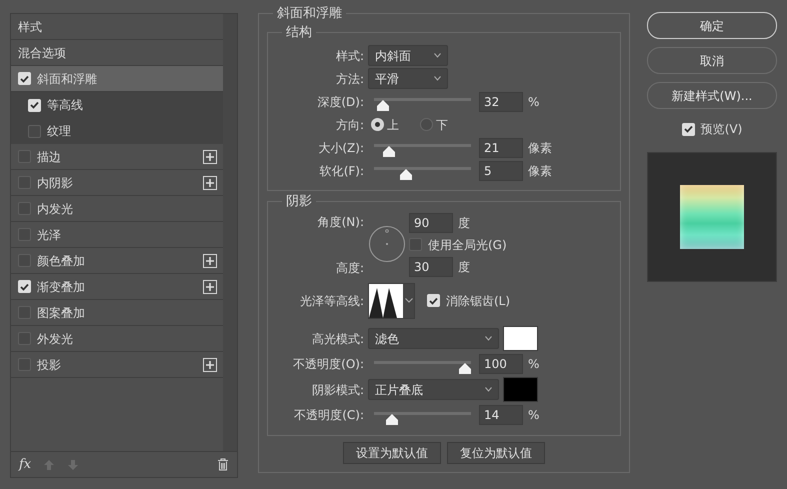  Describe the element at coordinates (329, 415) in the screenshot. I see `field-label: 不透明度(C):` at that location.